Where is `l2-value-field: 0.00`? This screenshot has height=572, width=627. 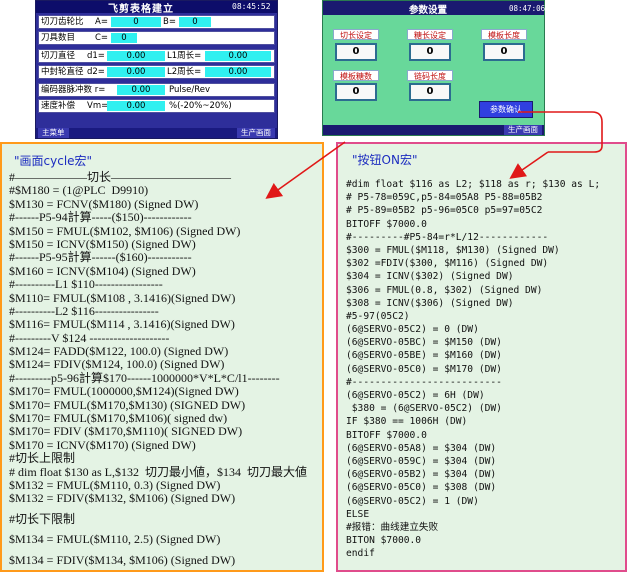 l2-value-field: 0.00 is located at coordinates (238, 72).